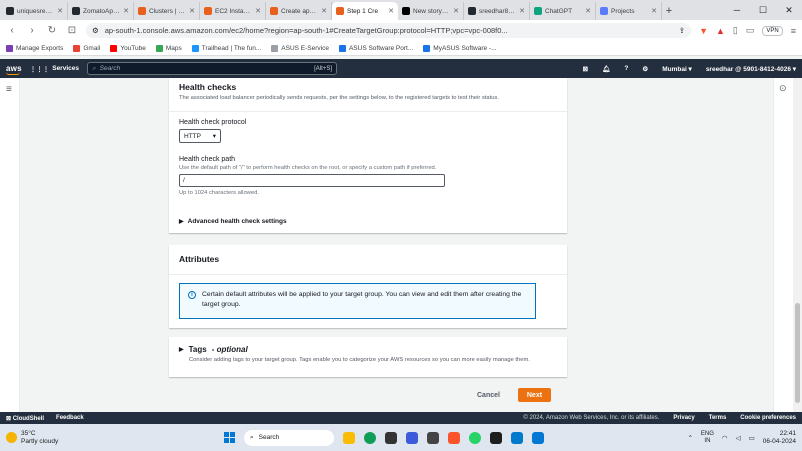 This screenshot has width=802, height=451. What do you see at coordinates (538, 437) in the screenshot?
I see `notes-app-icon` at bounding box center [538, 437].